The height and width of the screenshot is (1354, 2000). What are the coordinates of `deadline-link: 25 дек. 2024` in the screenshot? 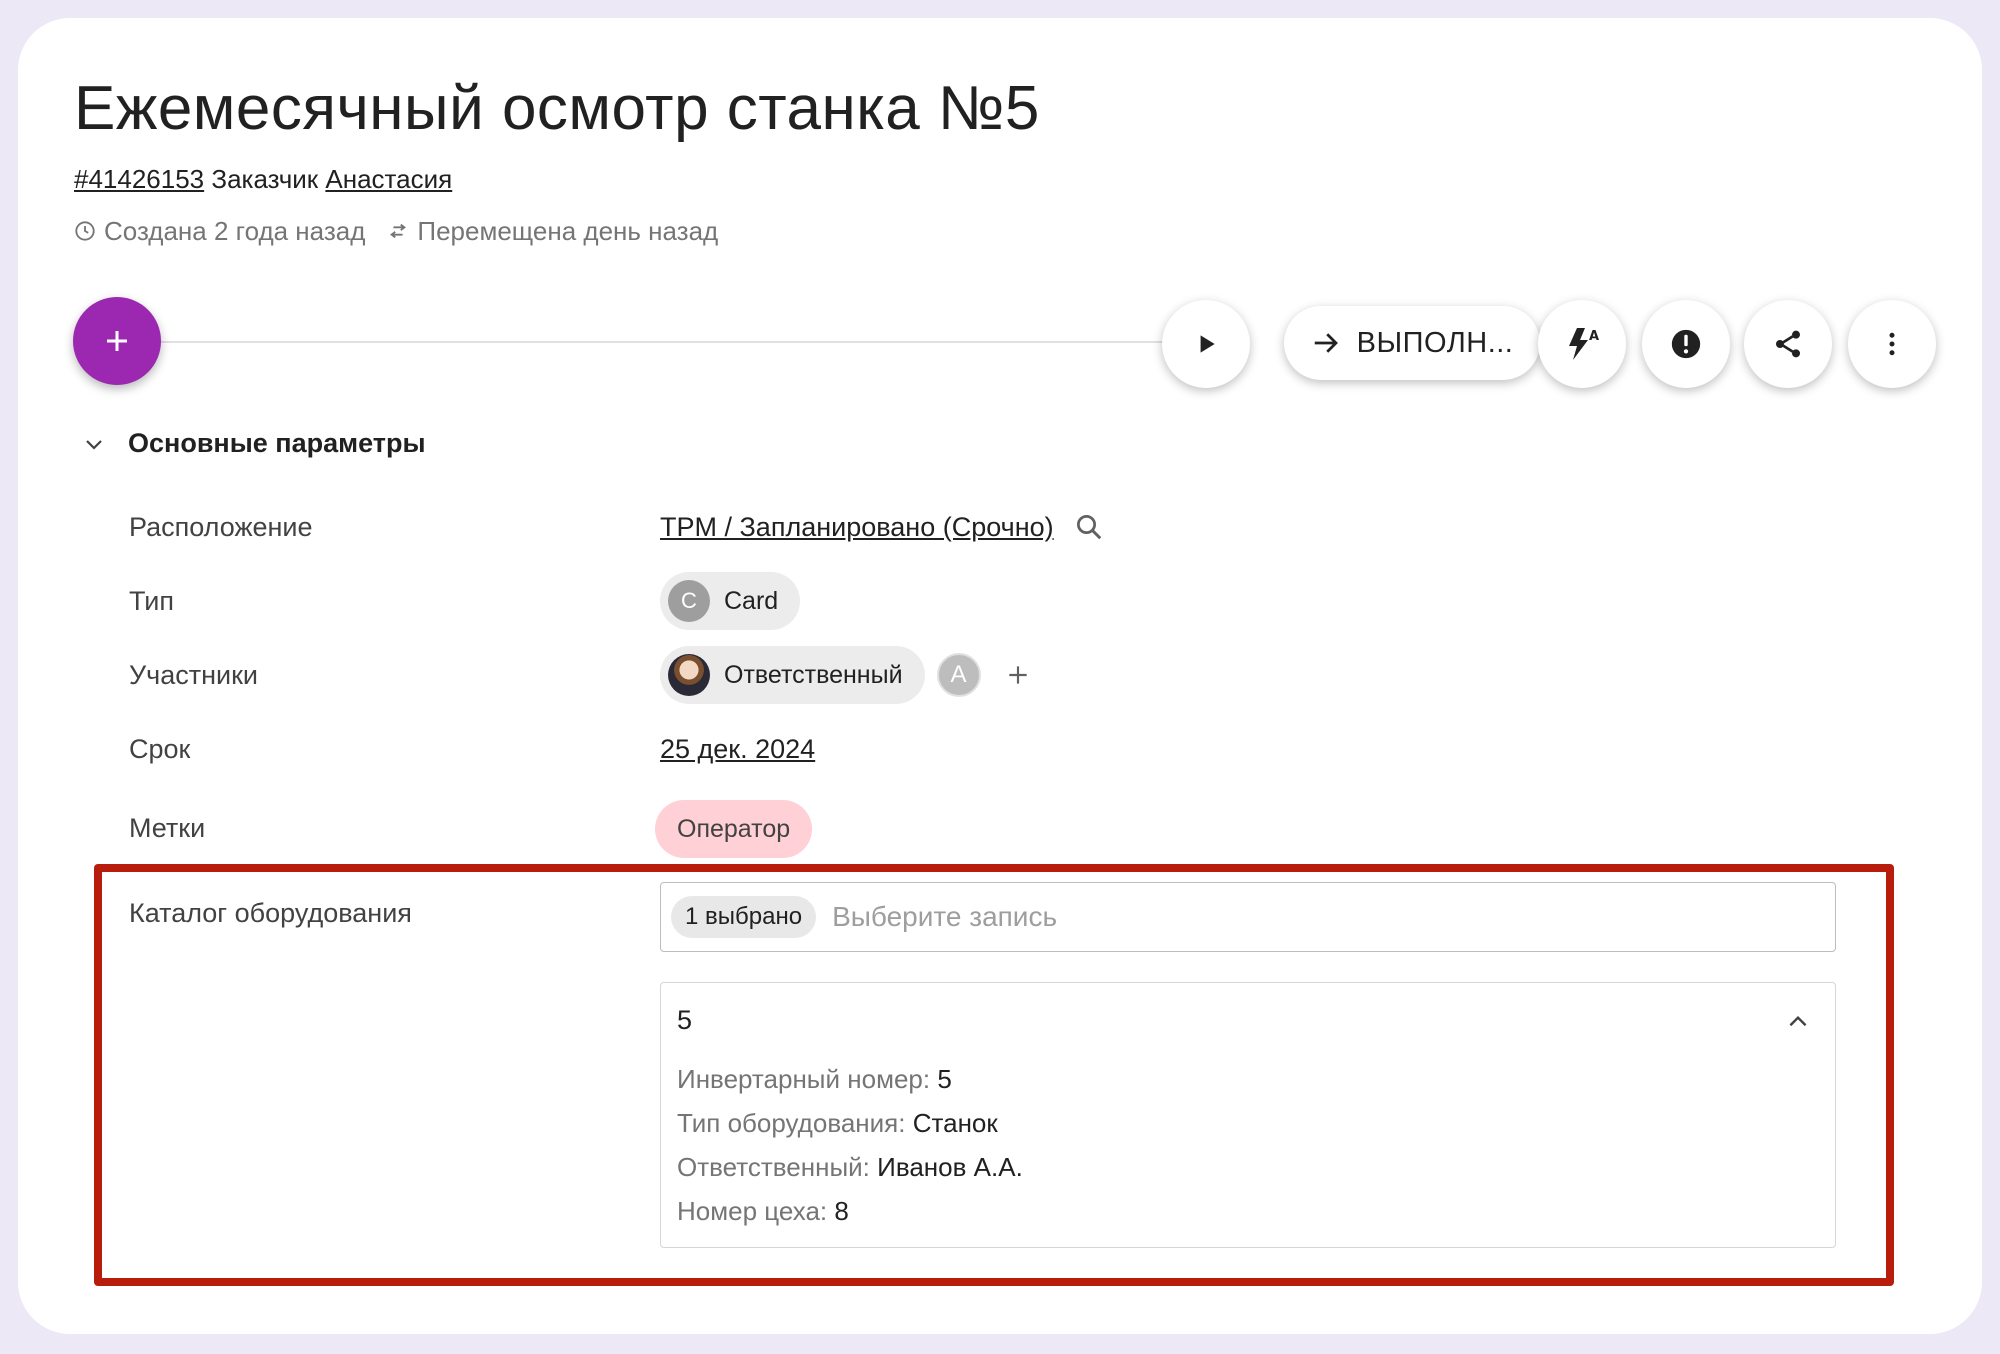 It's located at (737, 749).